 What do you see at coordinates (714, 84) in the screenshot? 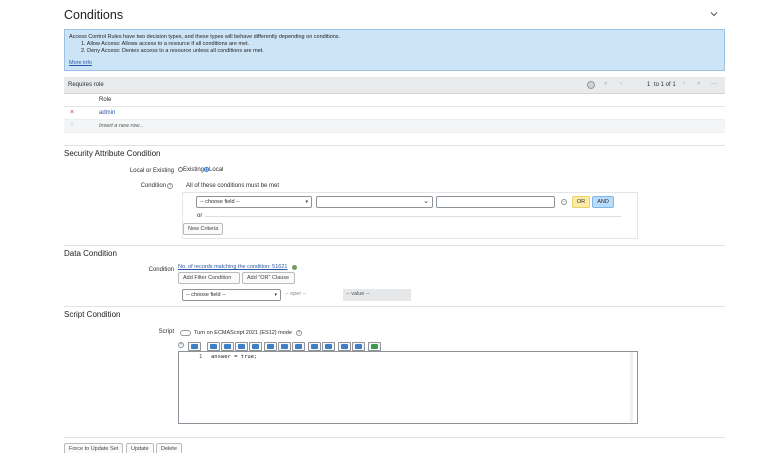
I see `more-icon: ···` at bounding box center [714, 84].